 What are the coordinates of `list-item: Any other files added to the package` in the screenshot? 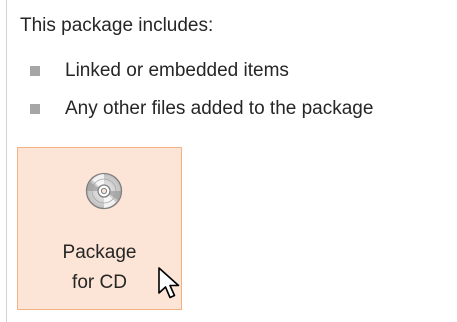 It's located at (196, 109).